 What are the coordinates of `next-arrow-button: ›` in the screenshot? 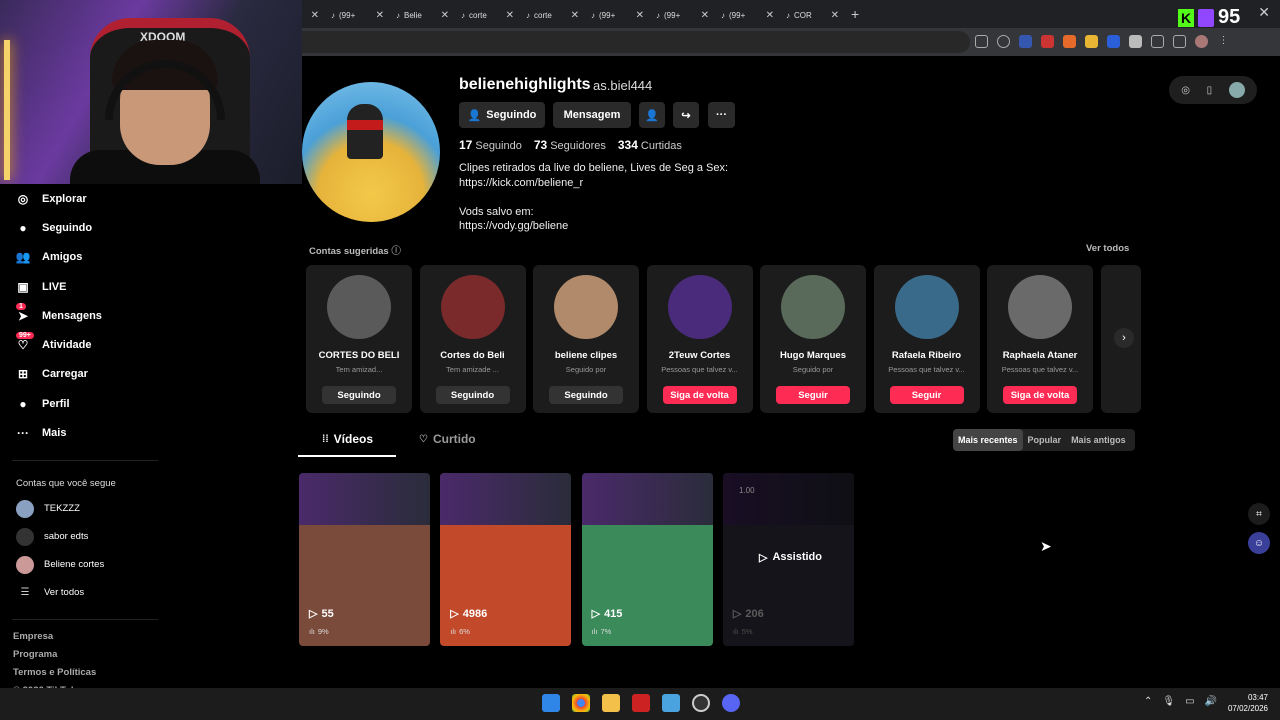 It's located at (1124, 338).